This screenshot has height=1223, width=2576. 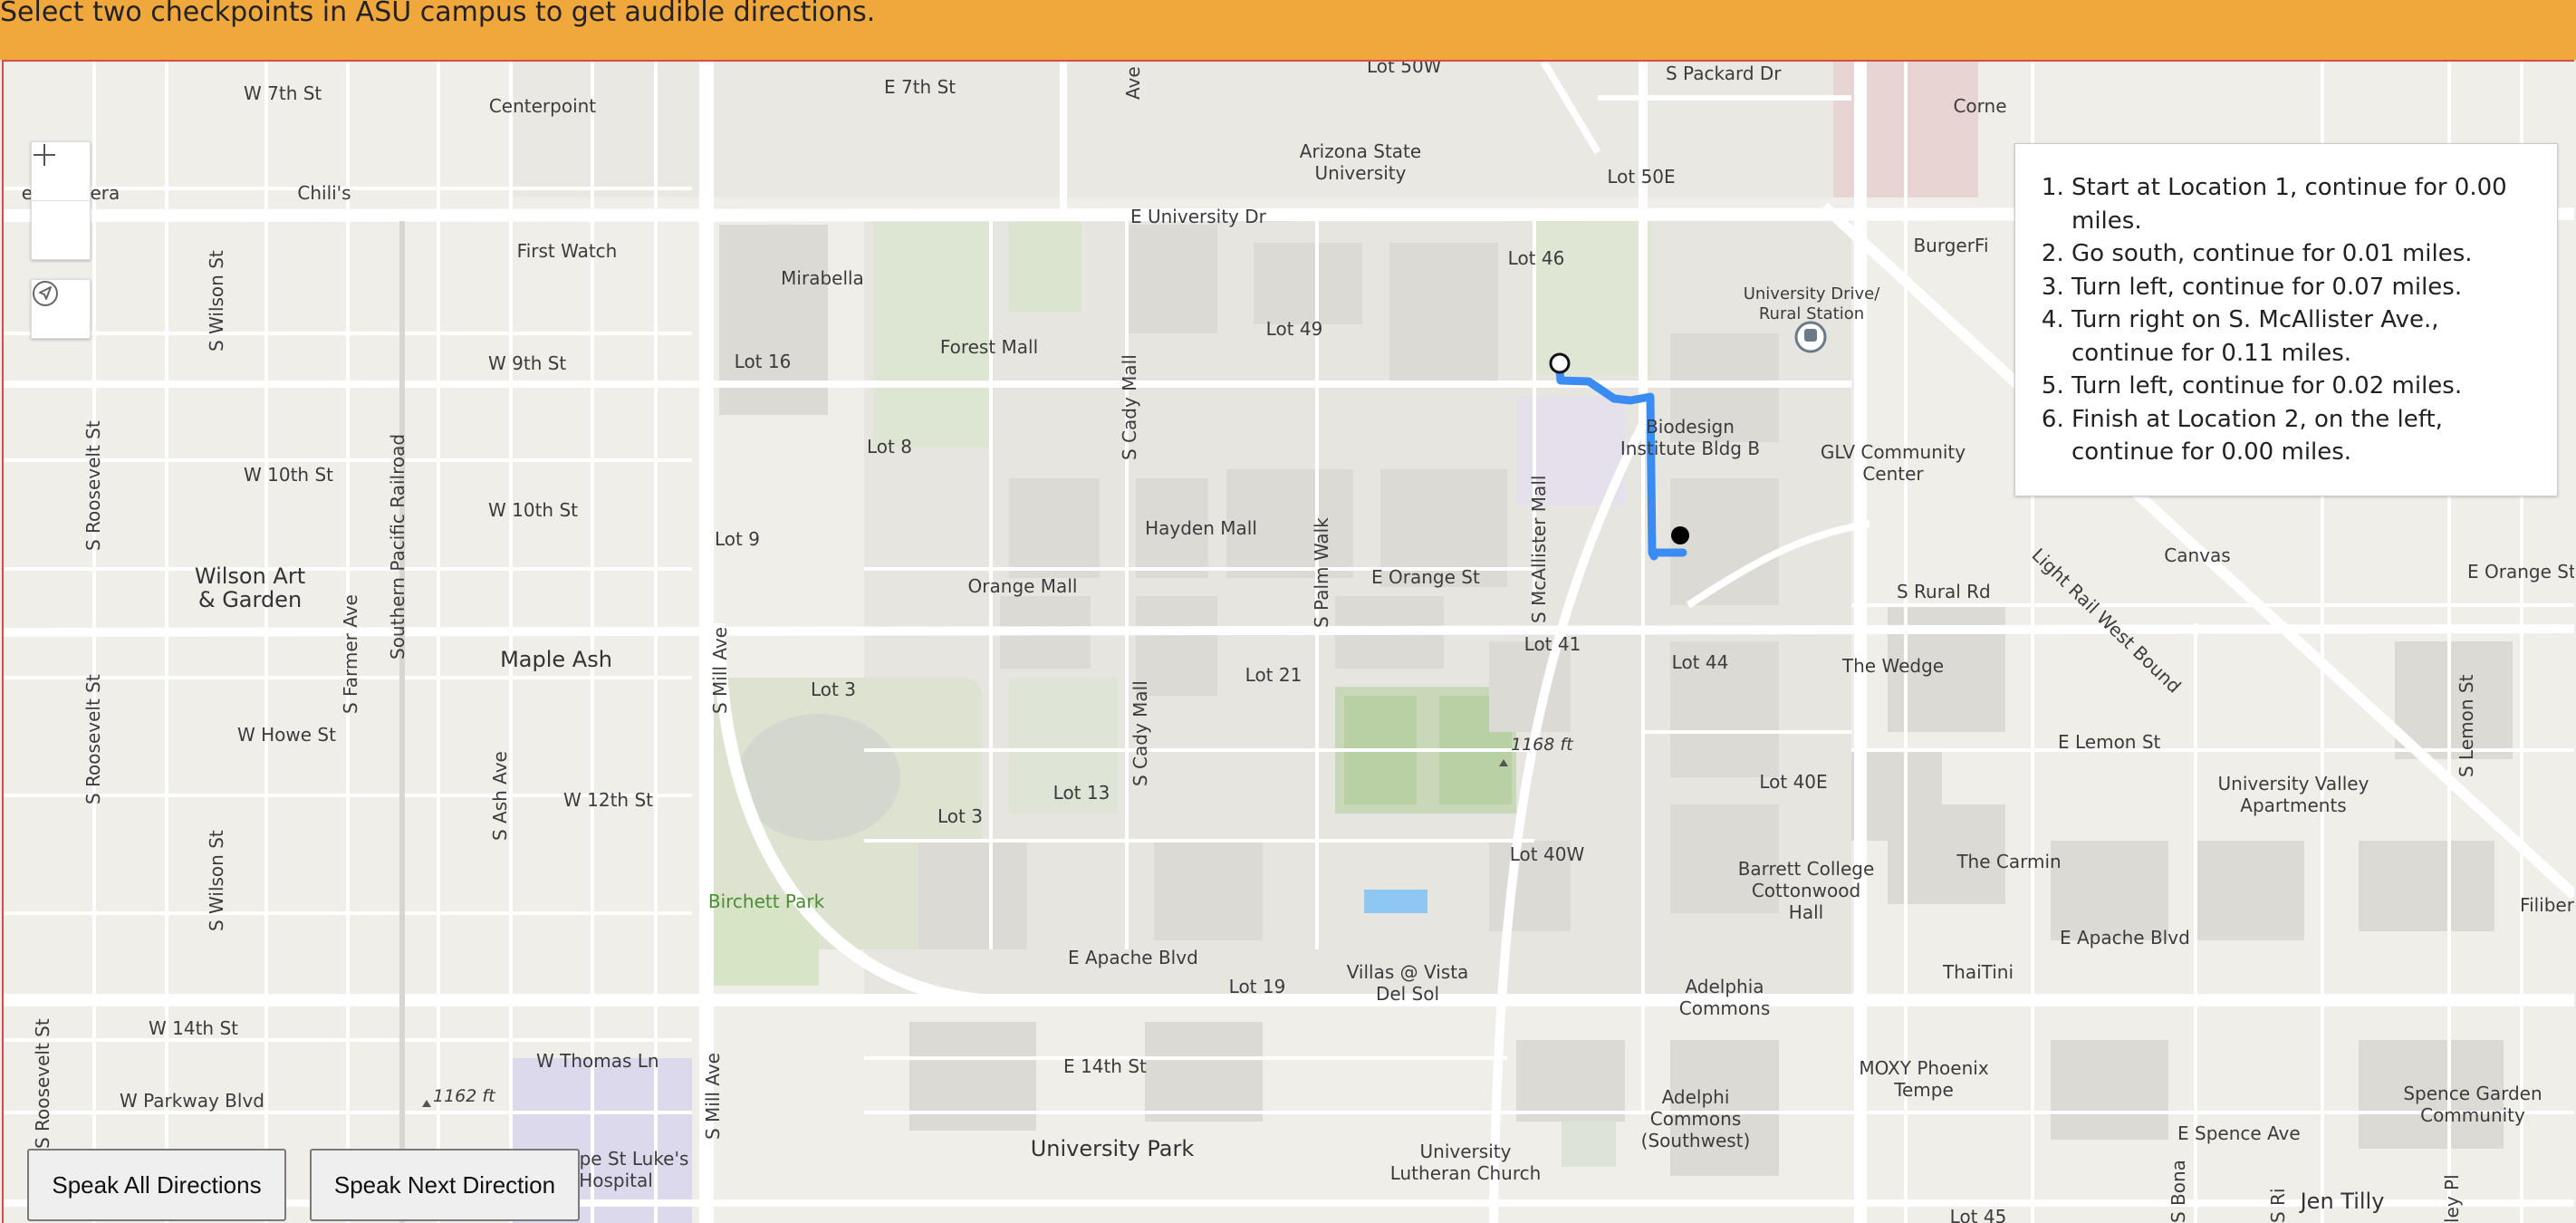 I want to click on speak-all-directions-button: Speak All Directions, so click(x=156, y=1185).